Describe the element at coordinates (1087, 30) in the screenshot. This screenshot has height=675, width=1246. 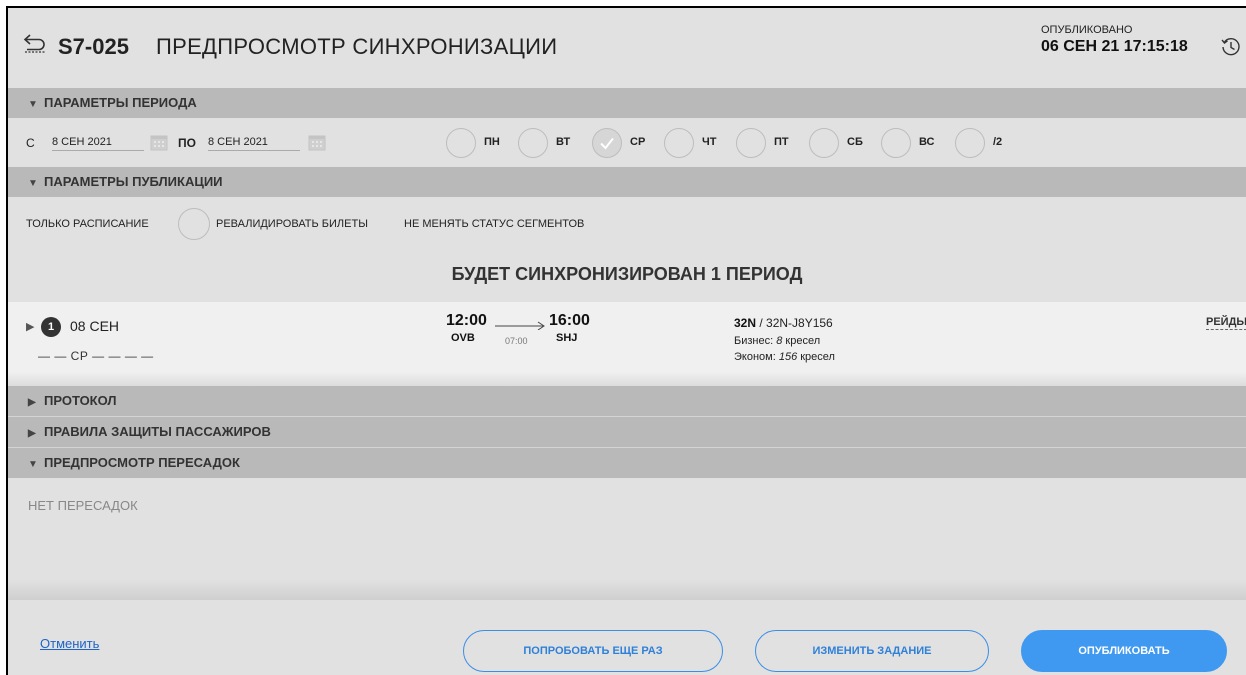
I see `published-label: ОПУБЛИКОВАНО` at that location.